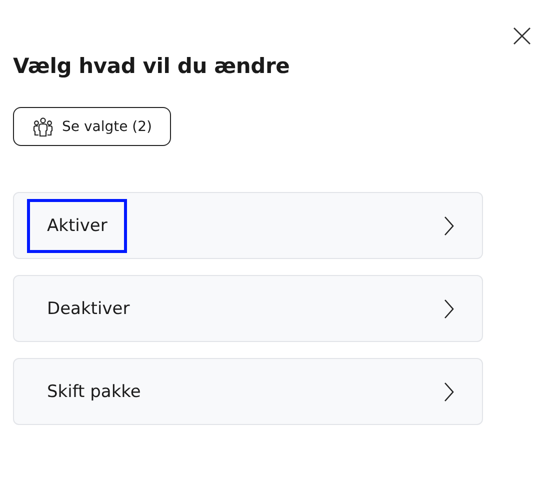  What do you see at coordinates (248, 225) in the screenshot?
I see `option-item: Aktiver` at bounding box center [248, 225].